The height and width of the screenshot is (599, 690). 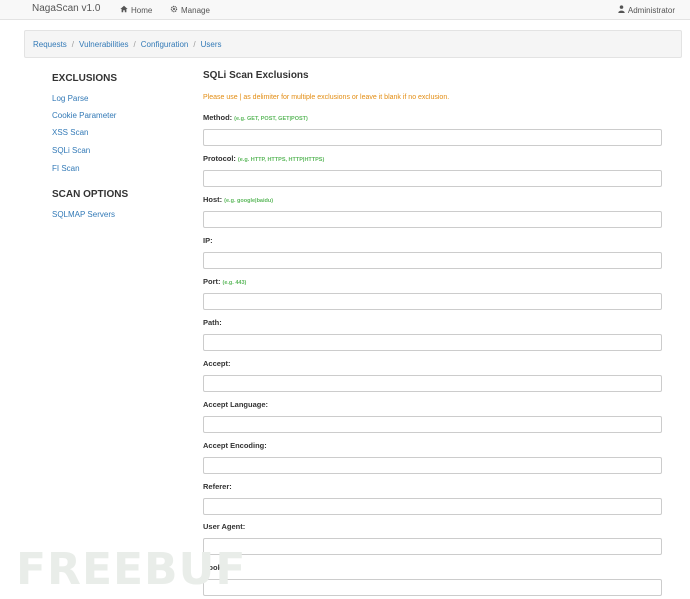 I want to click on accept-language-field-group: Accept Language:, so click(x=433, y=416).